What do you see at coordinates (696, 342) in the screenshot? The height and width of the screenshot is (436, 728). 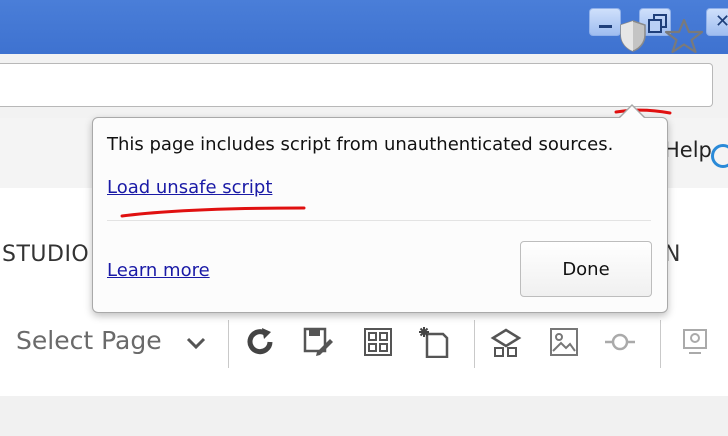 I see `monitor-icon` at bounding box center [696, 342].